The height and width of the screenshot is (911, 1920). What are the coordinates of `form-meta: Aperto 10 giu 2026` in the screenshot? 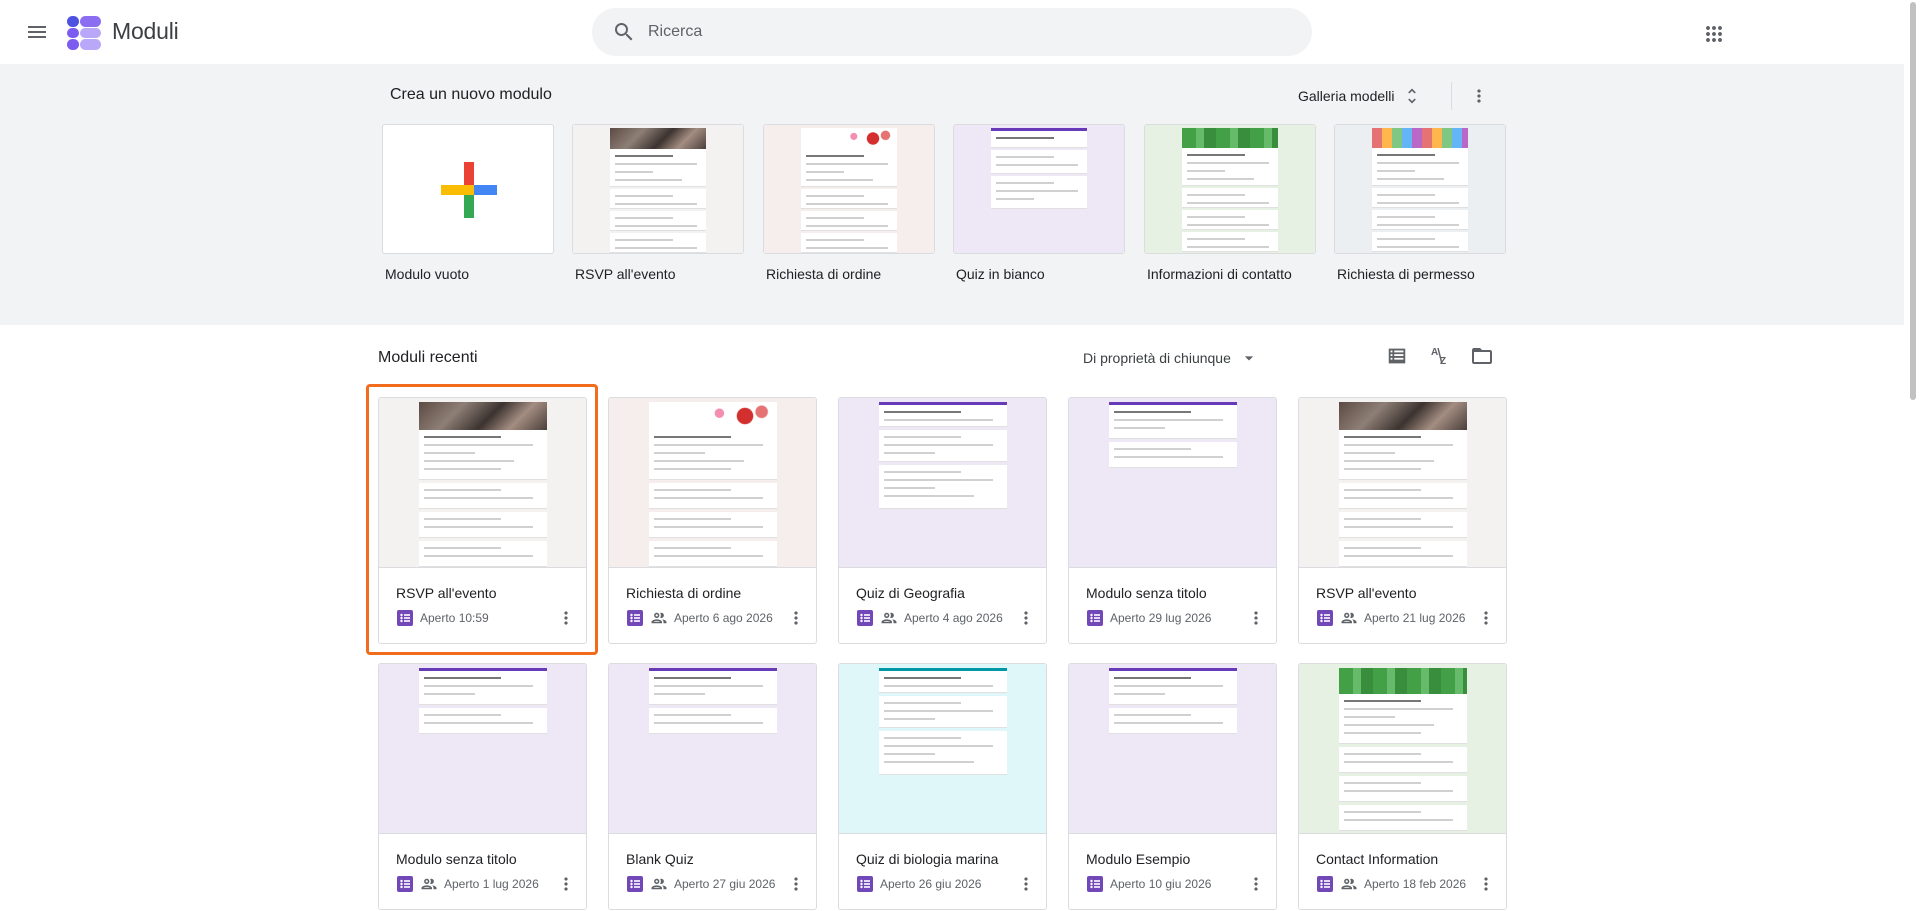 It's located at (1148, 884).